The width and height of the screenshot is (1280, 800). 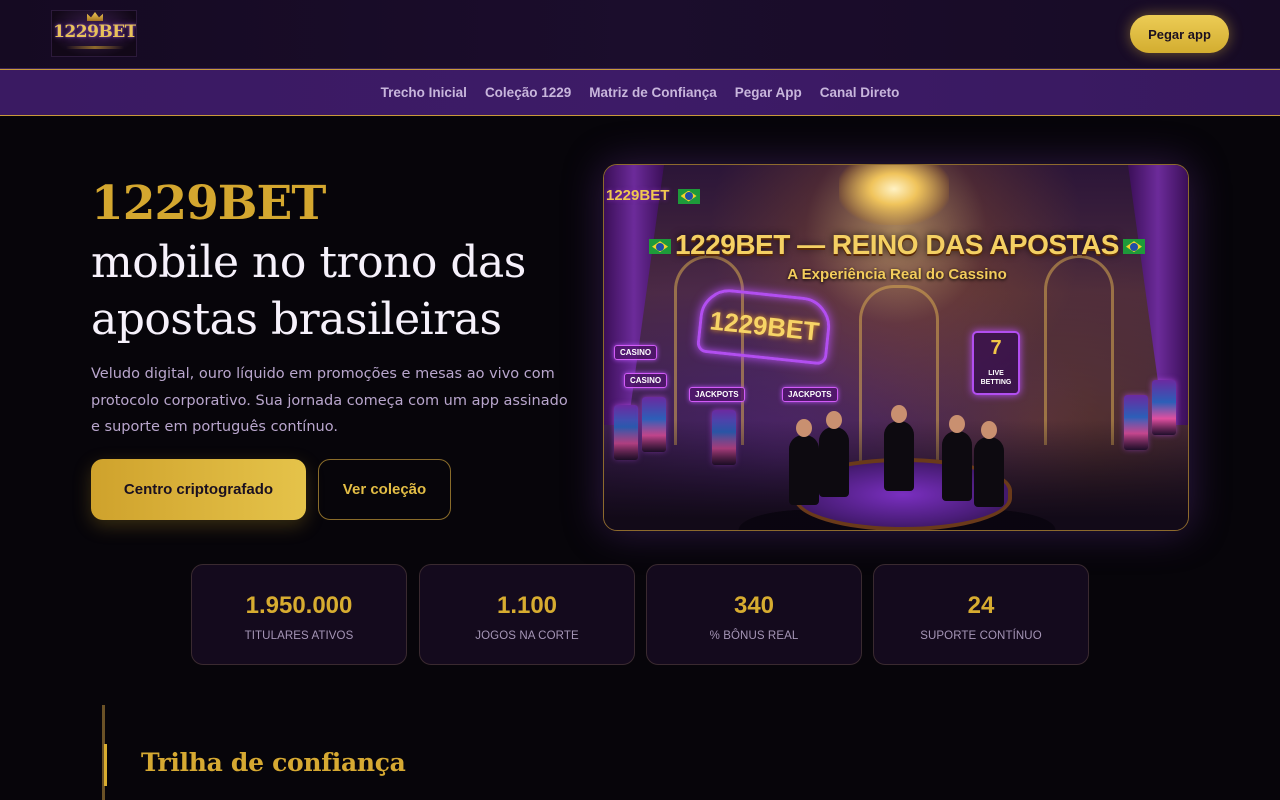 What do you see at coordinates (1079, 350) in the screenshot?
I see `arch` at bounding box center [1079, 350].